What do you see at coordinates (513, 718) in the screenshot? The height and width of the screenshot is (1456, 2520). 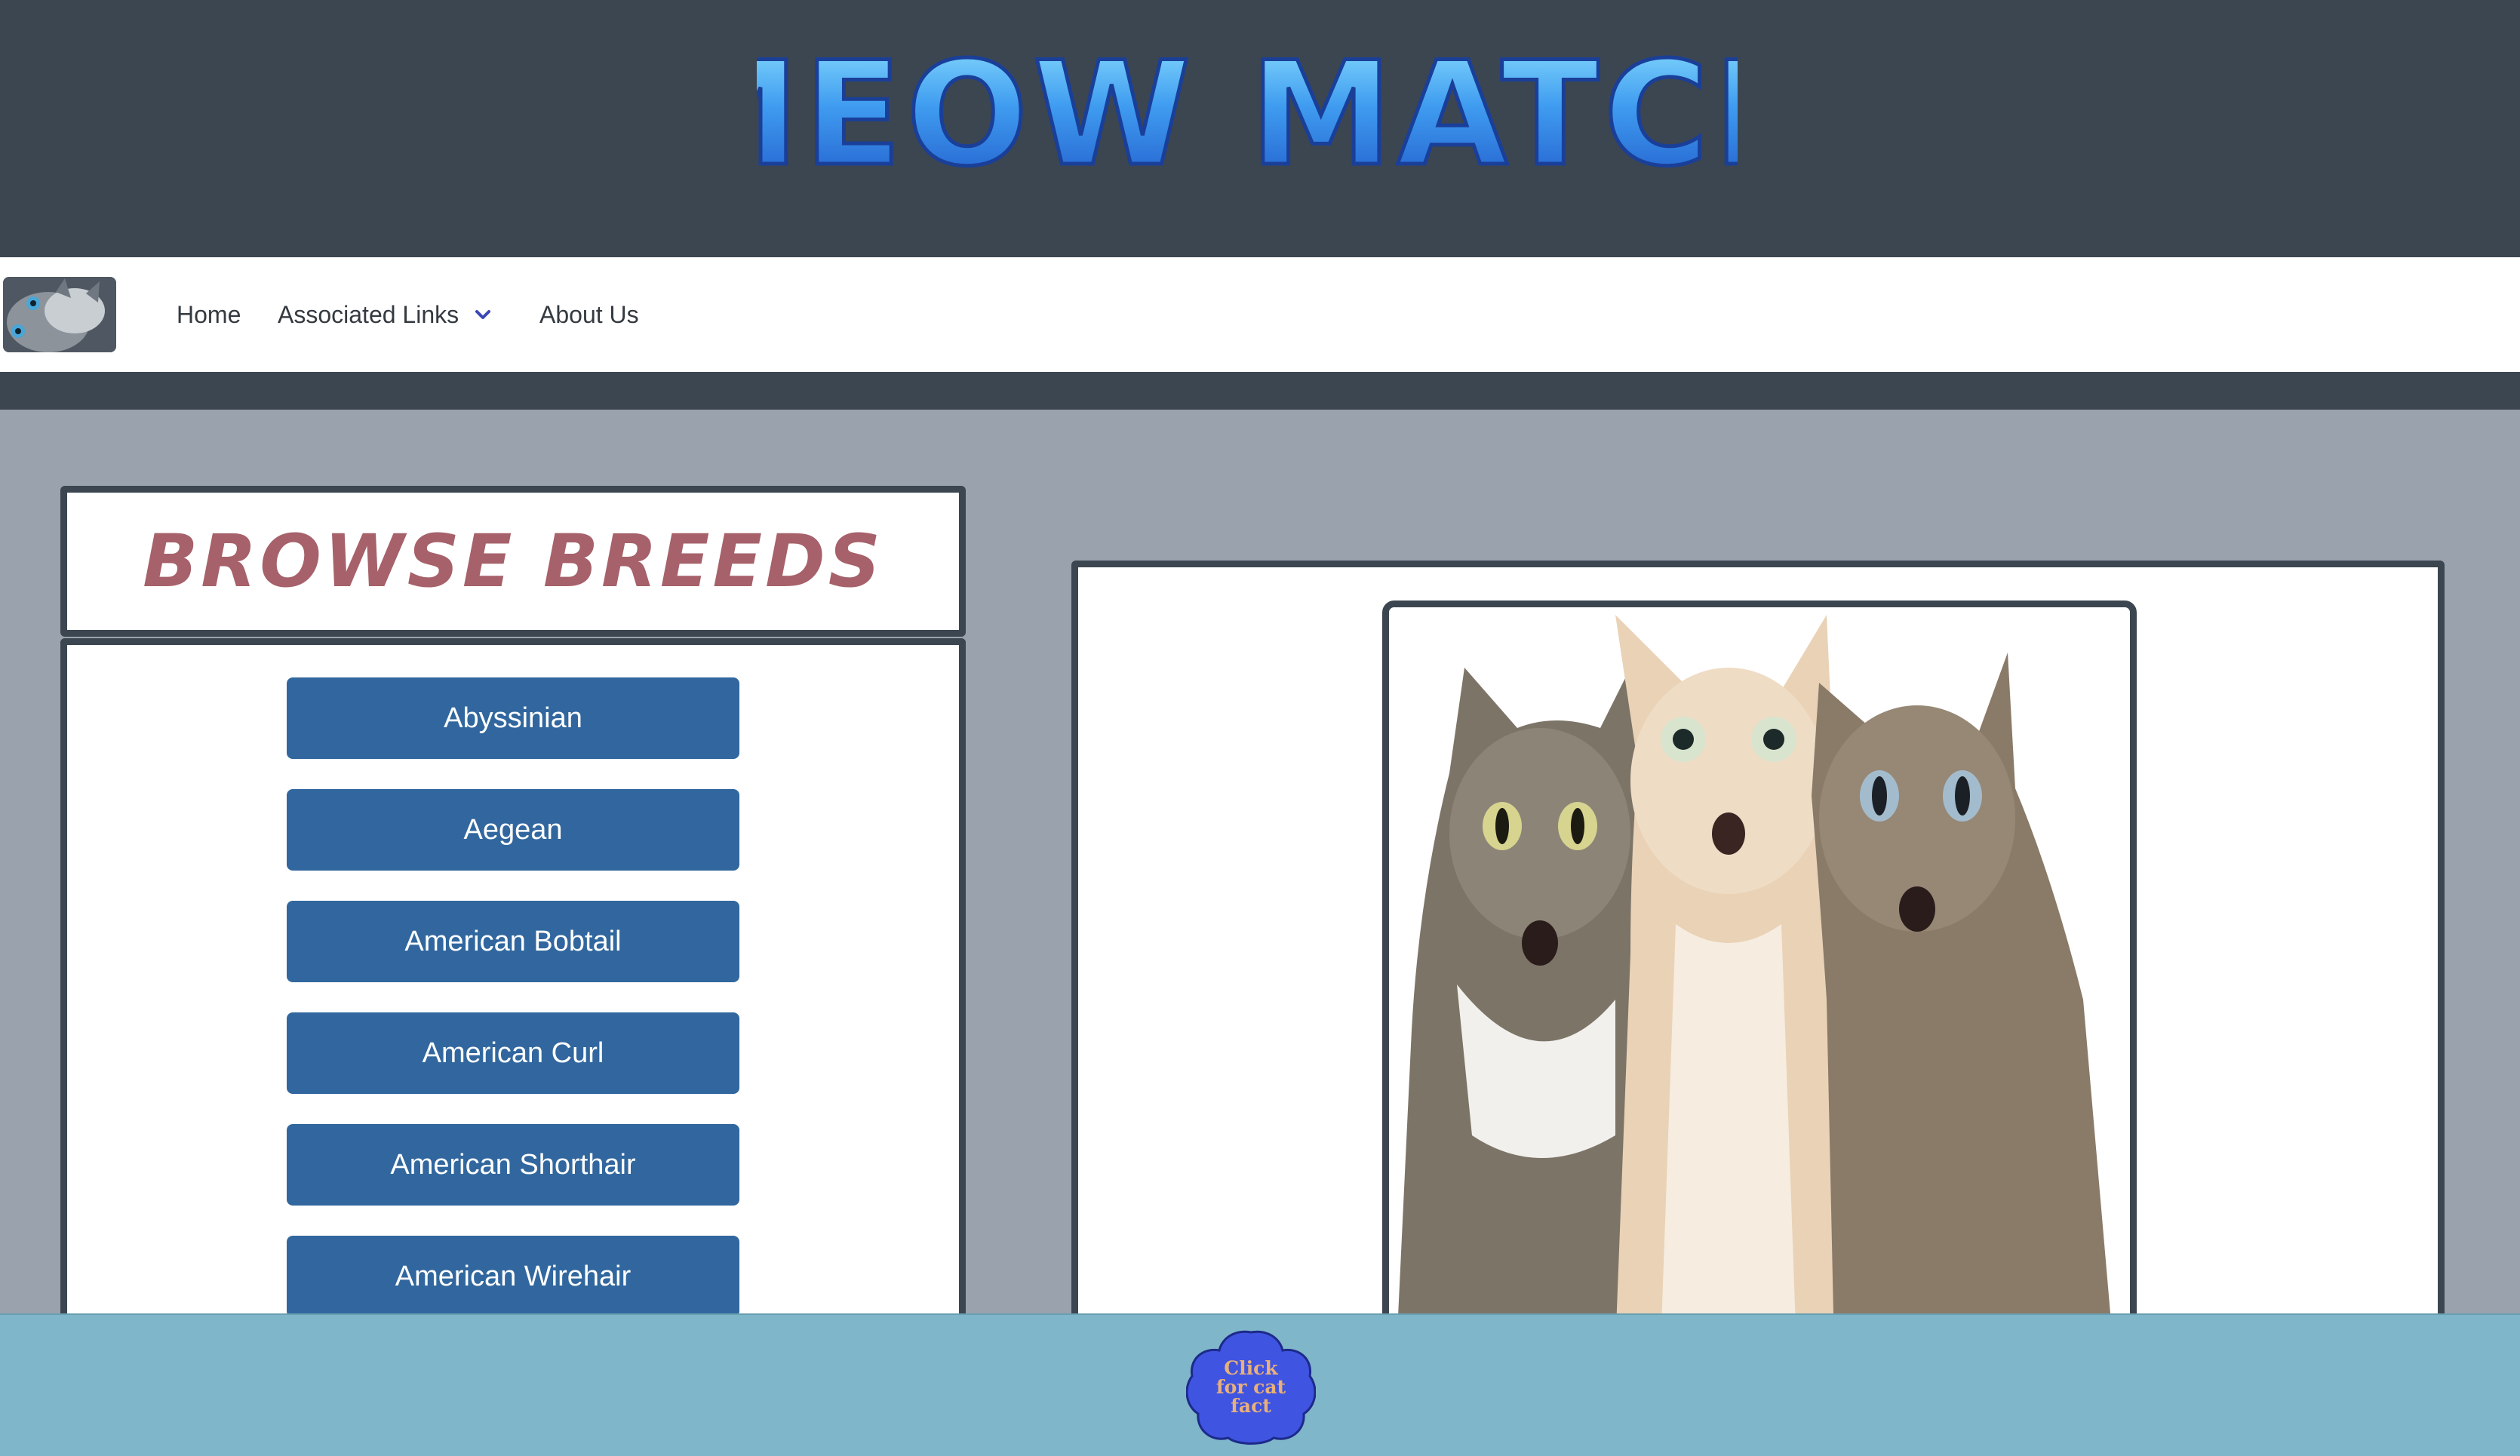 I see `breed-button-abyssinian: Abyssinian` at bounding box center [513, 718].